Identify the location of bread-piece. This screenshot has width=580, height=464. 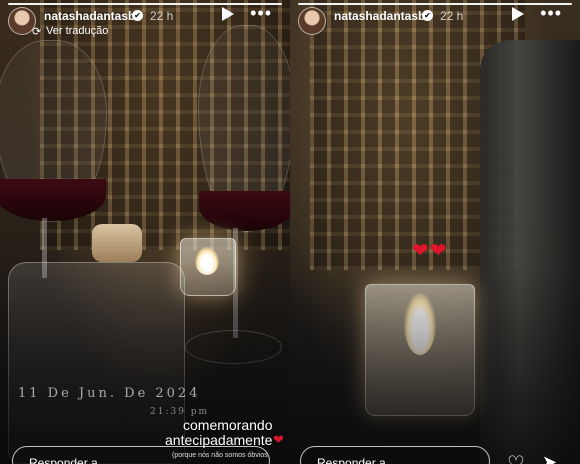
(117, 243).